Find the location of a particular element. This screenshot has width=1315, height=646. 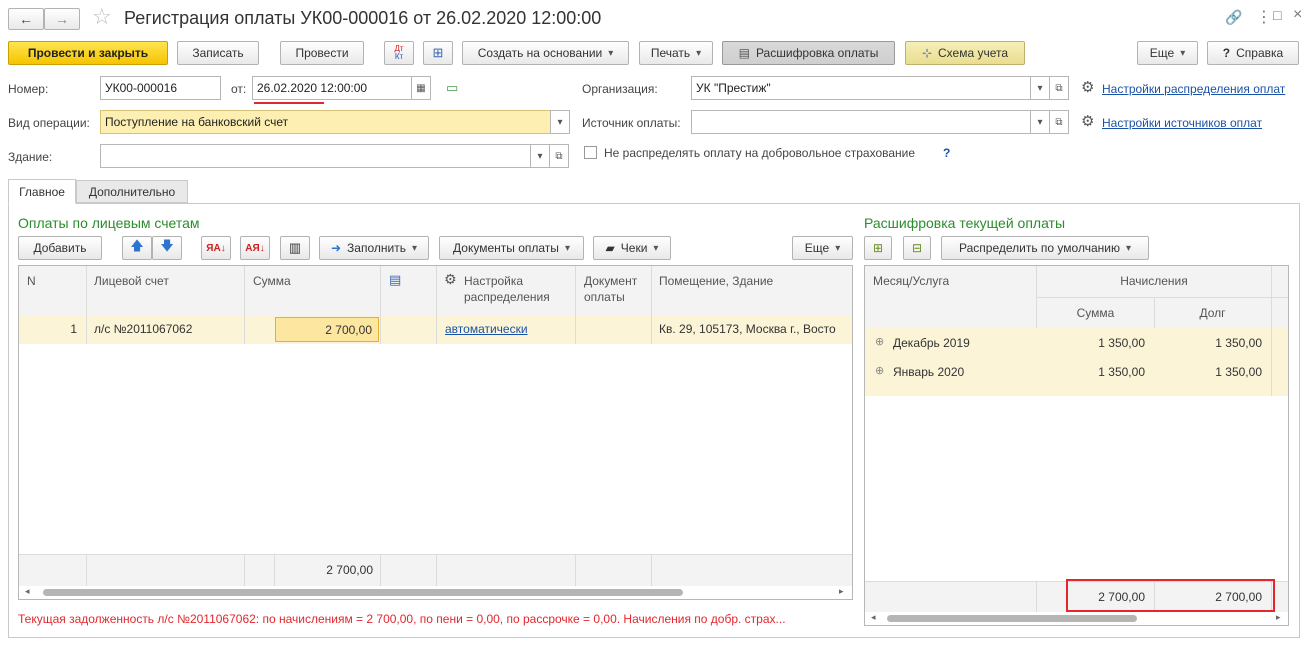

more-button: Еще is located at coordinates (1167, 53).